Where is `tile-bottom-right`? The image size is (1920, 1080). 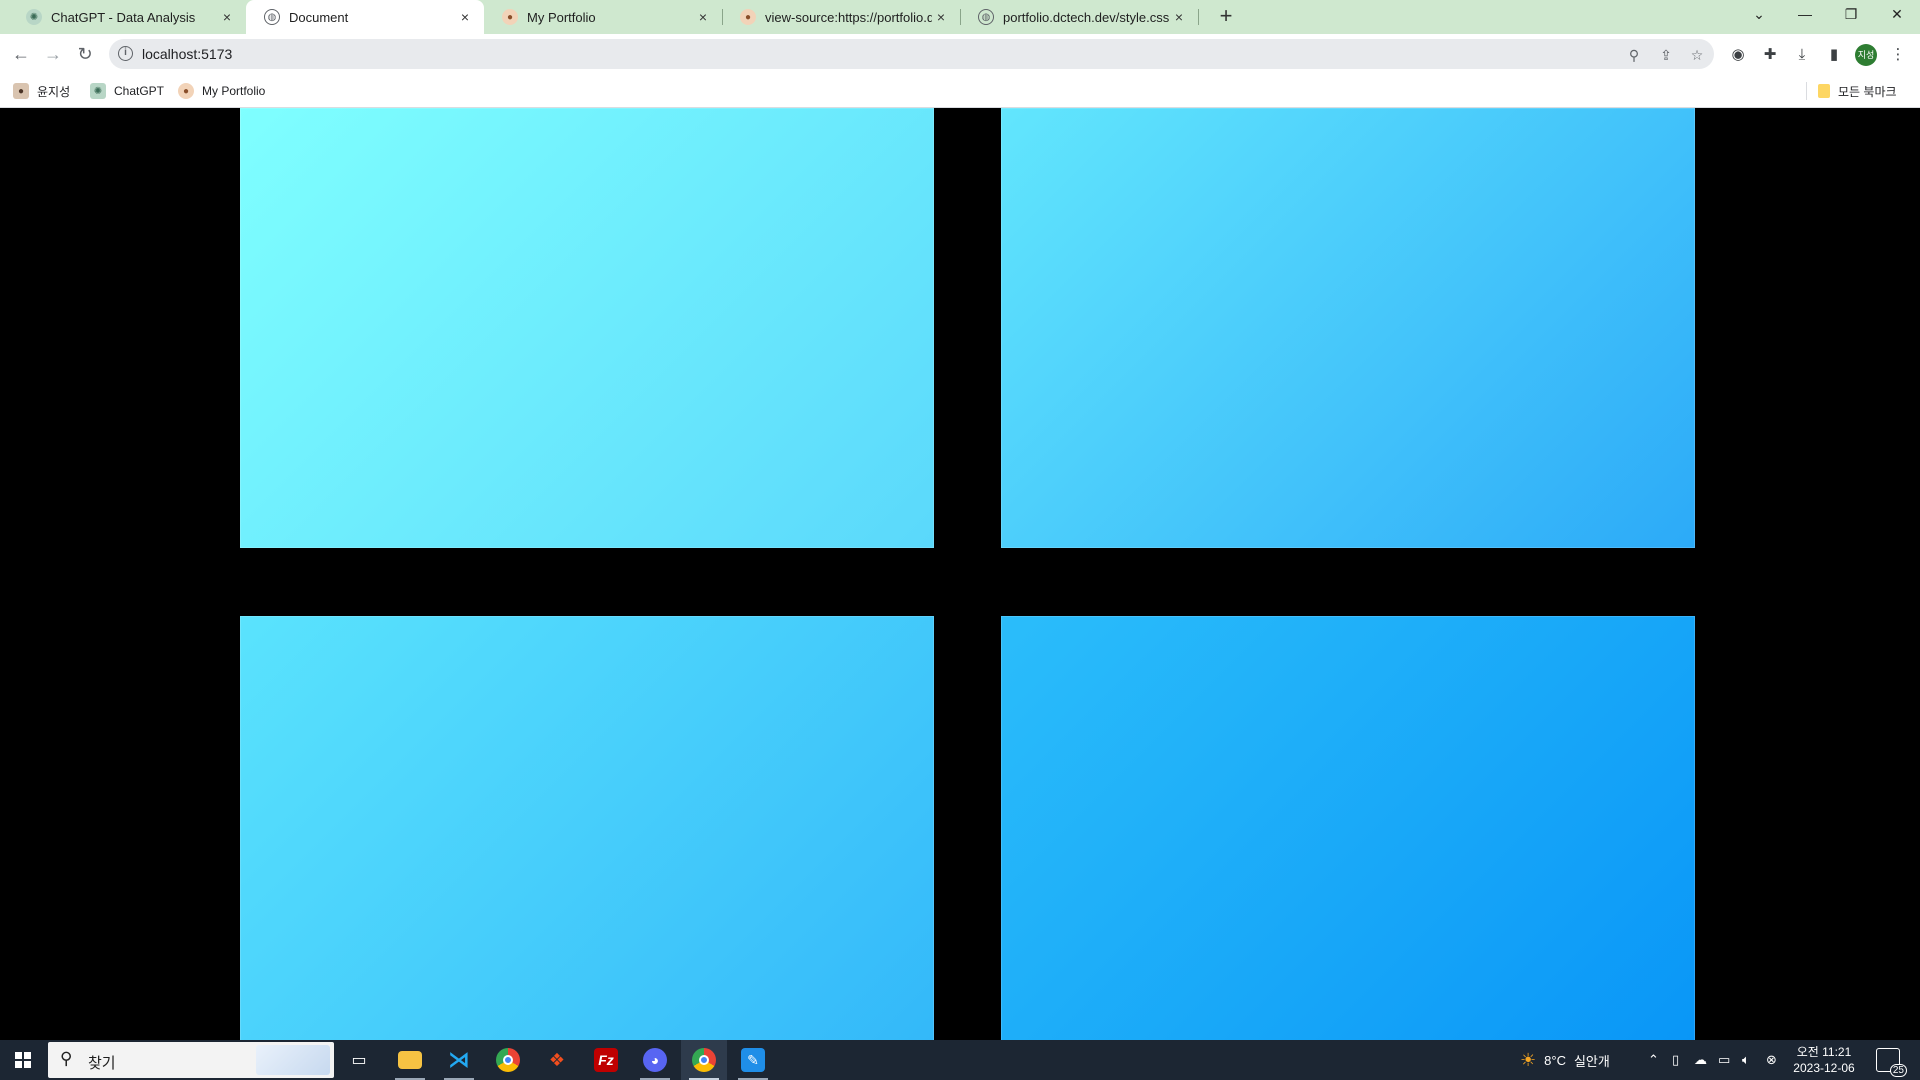 tile-bottom-right is located at coordinates (1348, 828).